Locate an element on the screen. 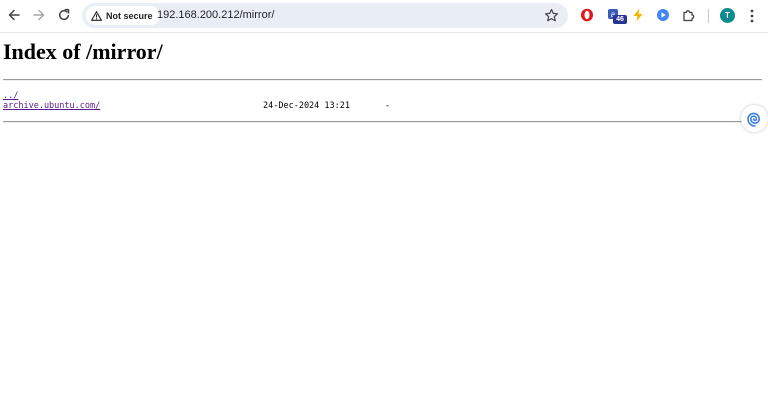 The height and width of the screenshot is (418, 768). address-bar: Not secure 192.168.200.212/mirror/ is located at coordinates (325, 15).